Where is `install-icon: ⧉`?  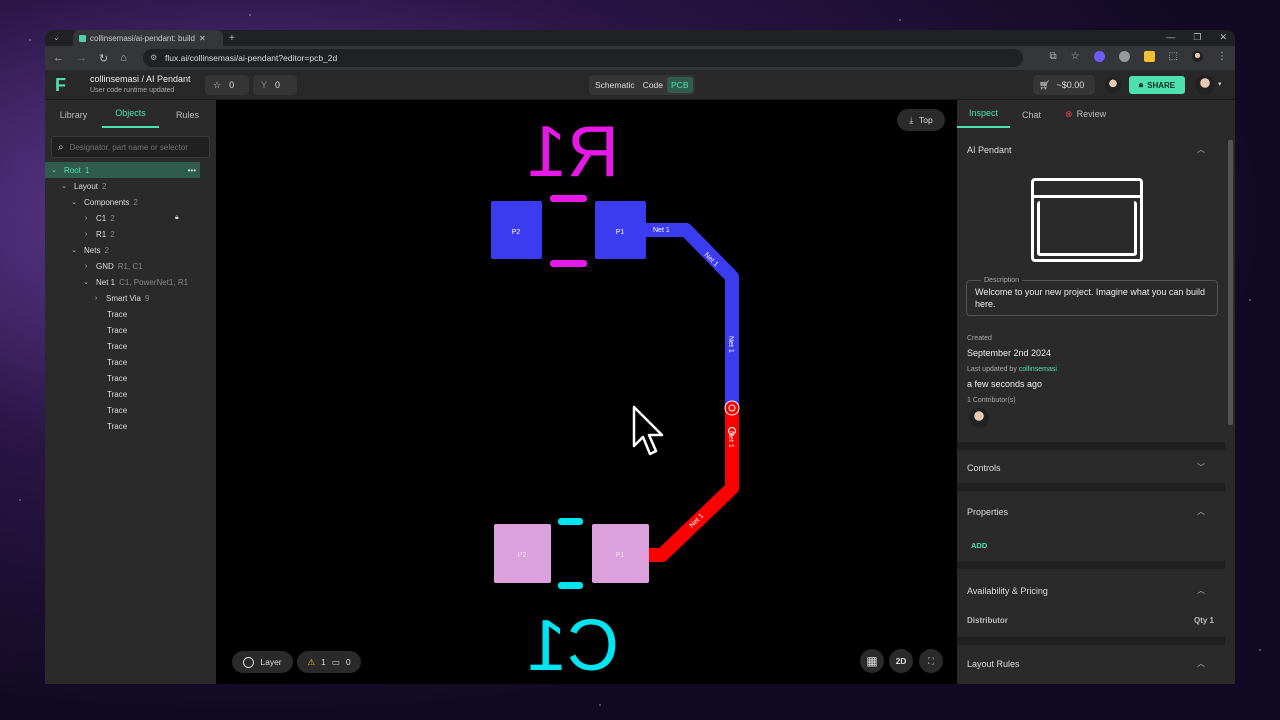 install-icon: ⧉ is located at coordinates (1052, 56).